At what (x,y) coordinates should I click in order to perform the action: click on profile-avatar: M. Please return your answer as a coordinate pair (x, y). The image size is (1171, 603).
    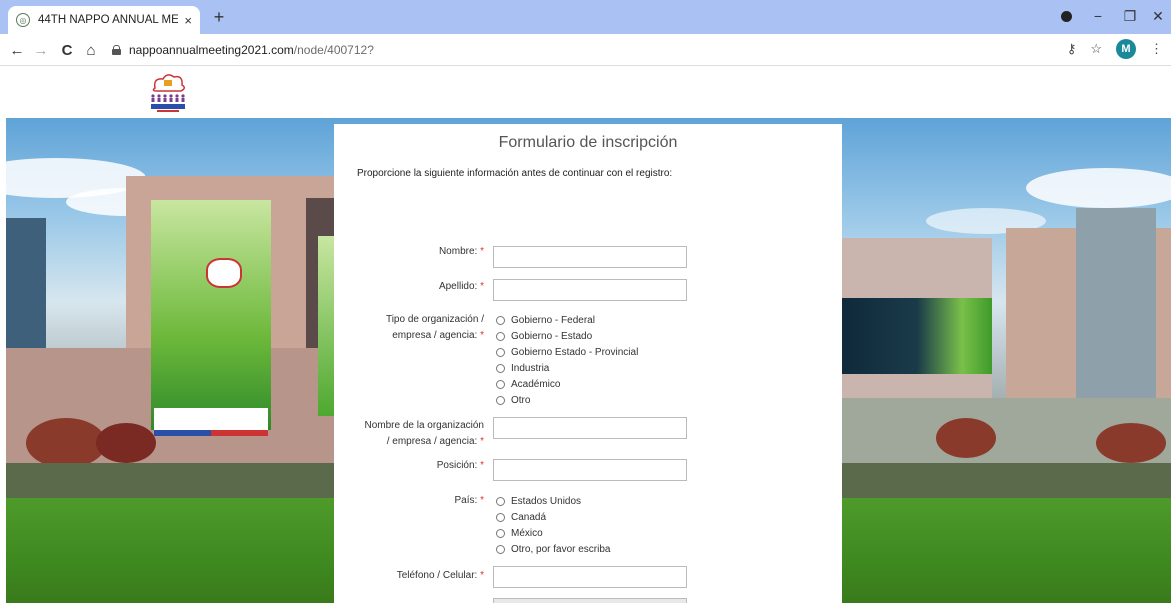
    Looking at the image, I should click on (1126, 49).